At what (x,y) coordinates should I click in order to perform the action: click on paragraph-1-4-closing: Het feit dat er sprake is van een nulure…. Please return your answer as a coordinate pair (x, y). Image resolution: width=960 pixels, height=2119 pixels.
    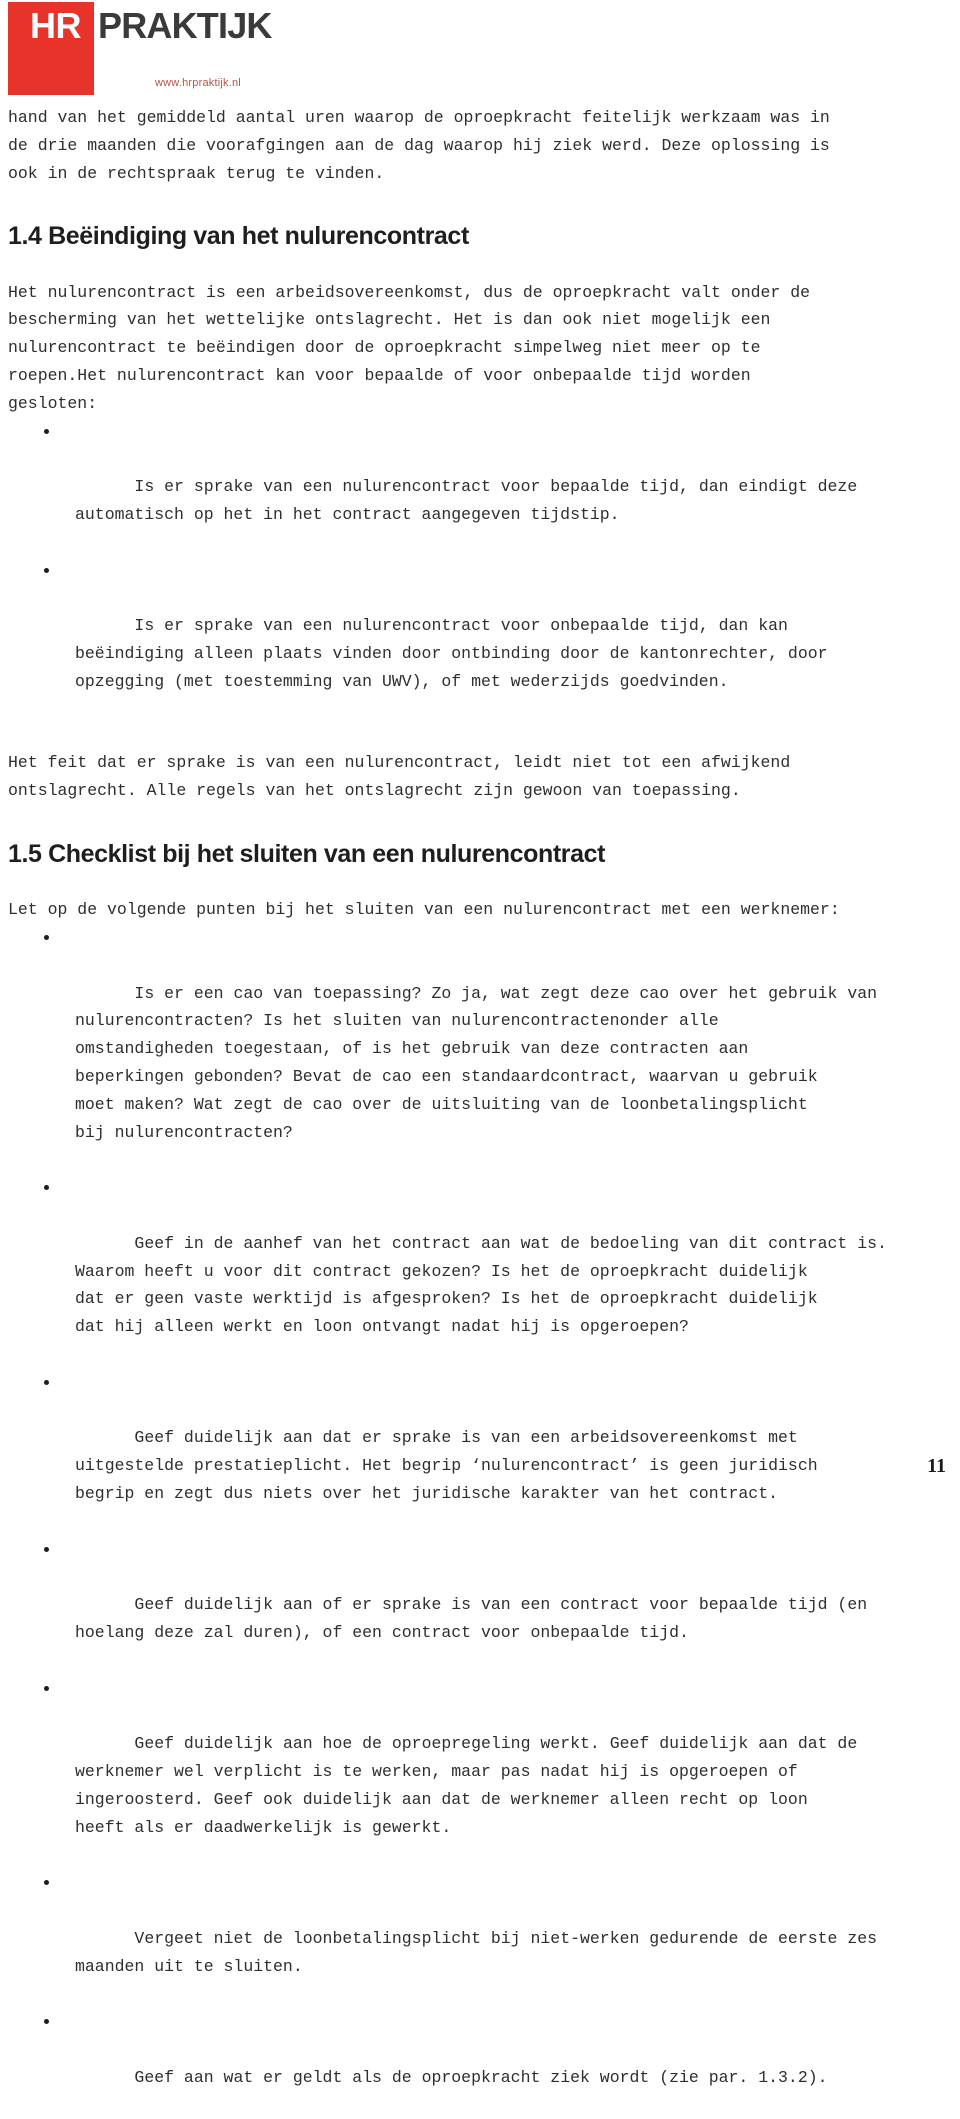
    Looking at the image, I should click on (399, 777).